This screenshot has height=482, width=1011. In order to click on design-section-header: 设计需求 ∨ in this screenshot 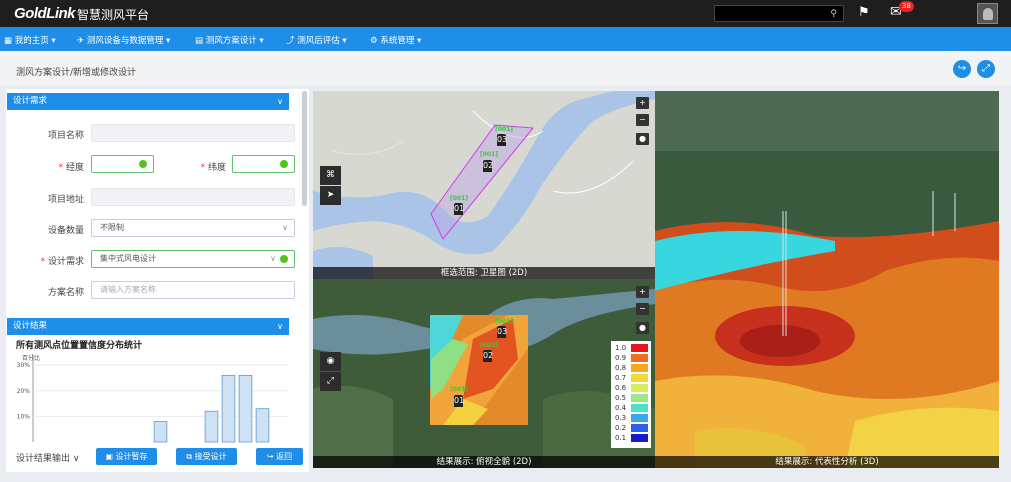, I will do `click(148, 101)`.